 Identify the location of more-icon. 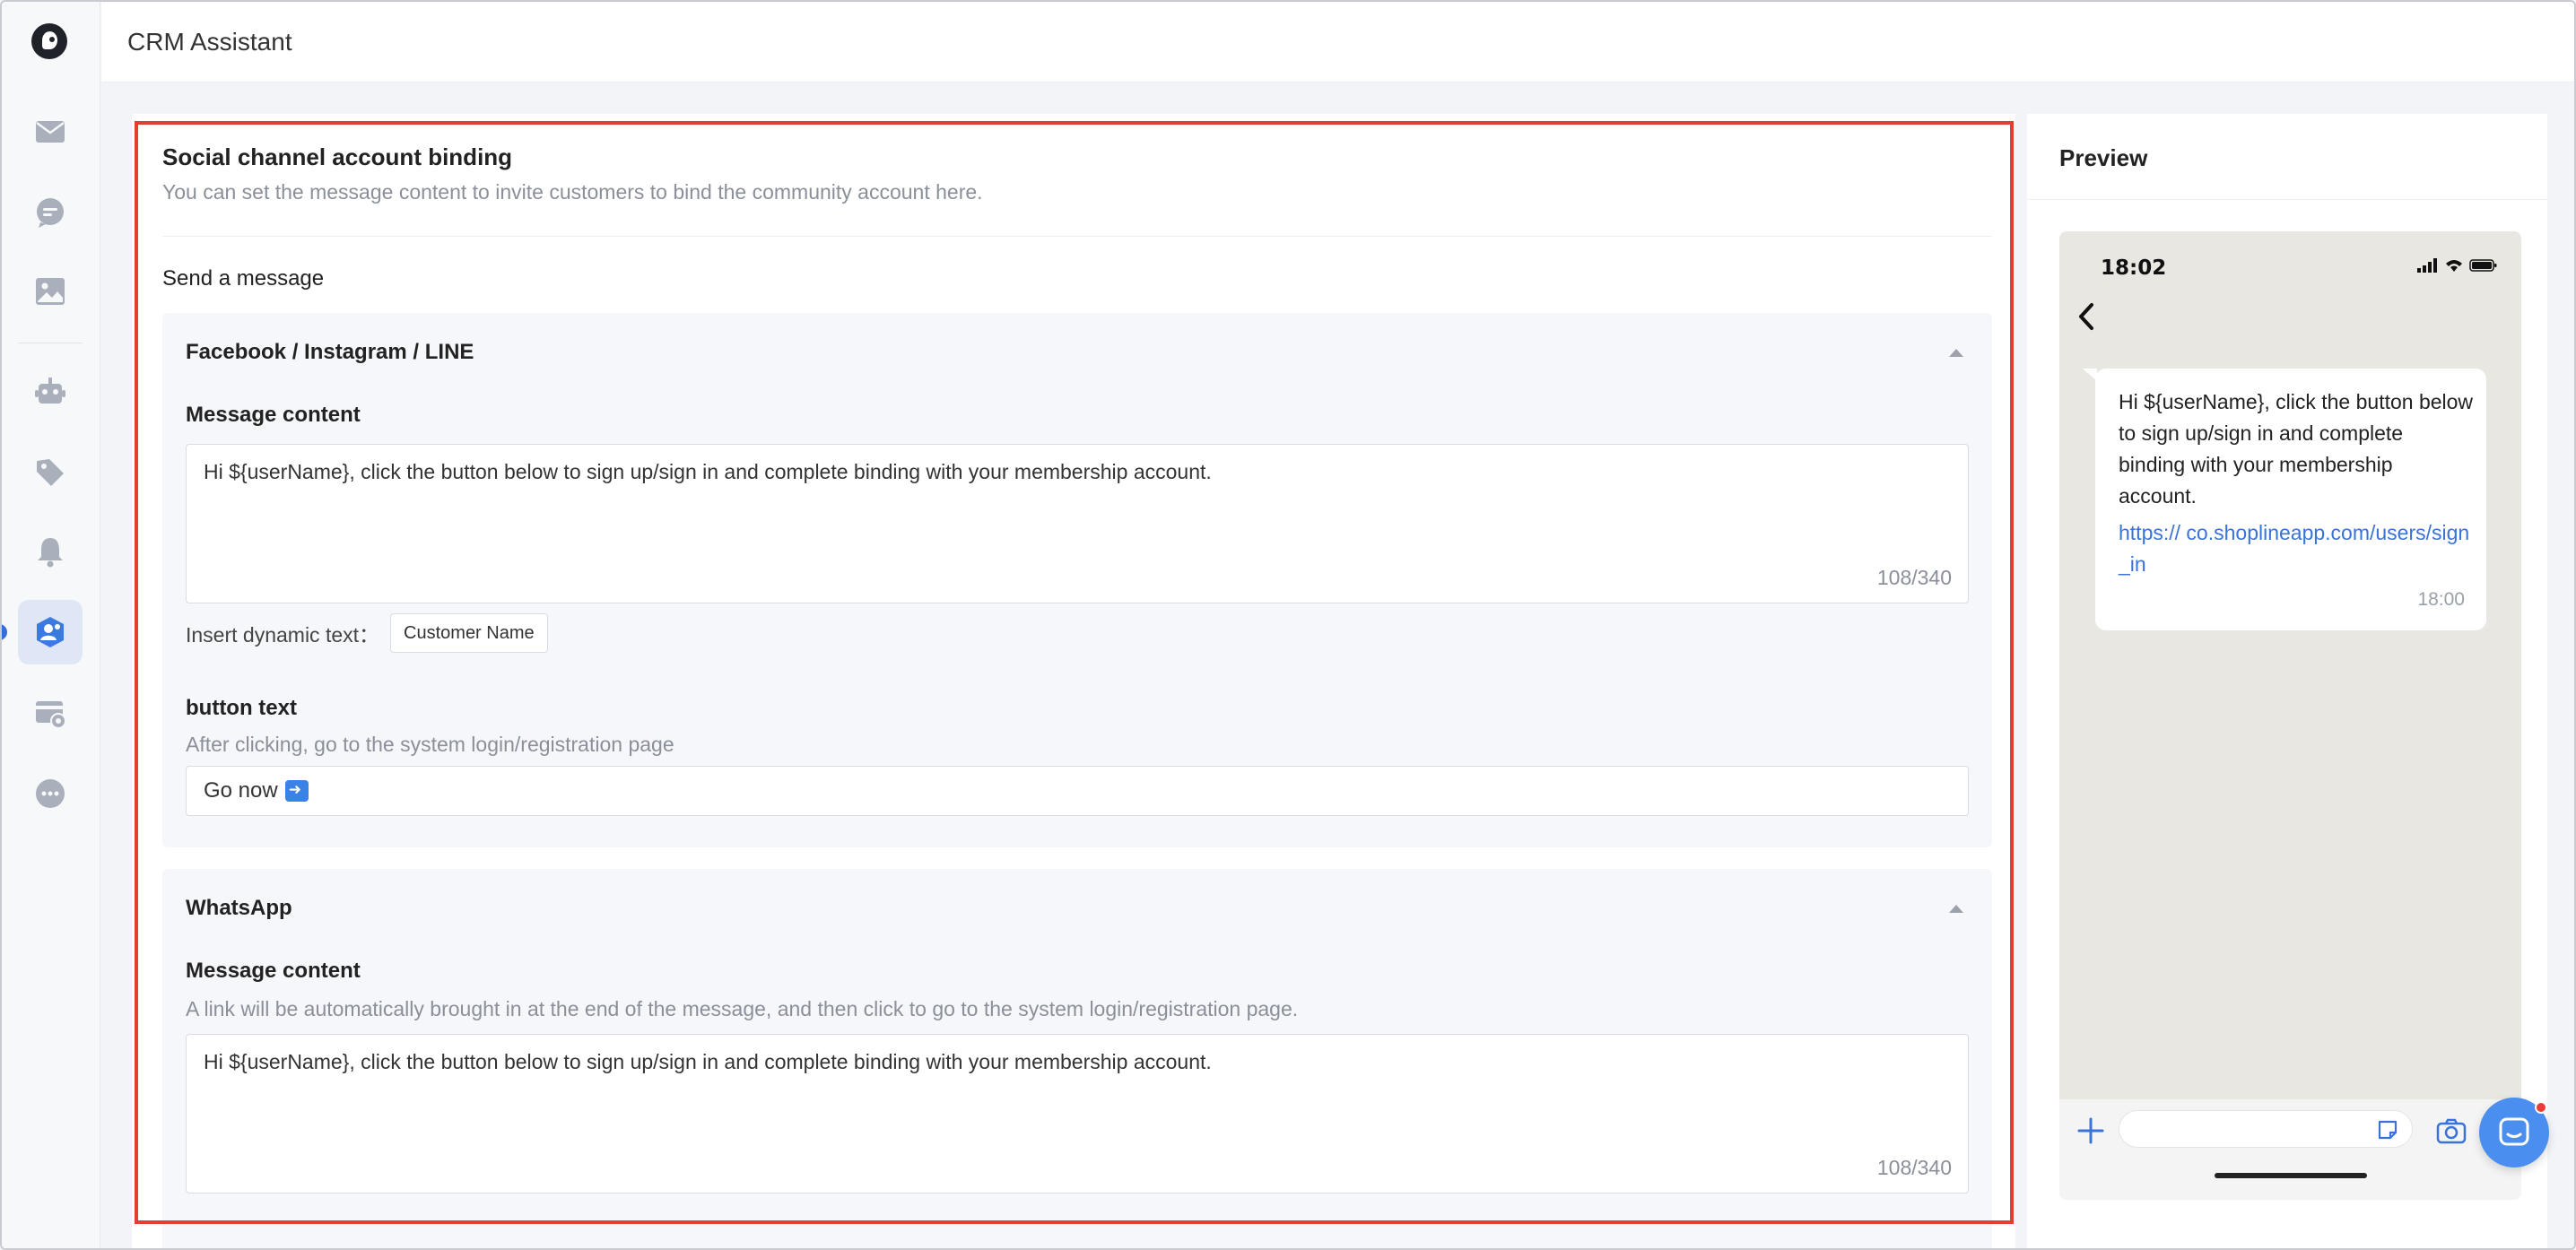
(50, 793).